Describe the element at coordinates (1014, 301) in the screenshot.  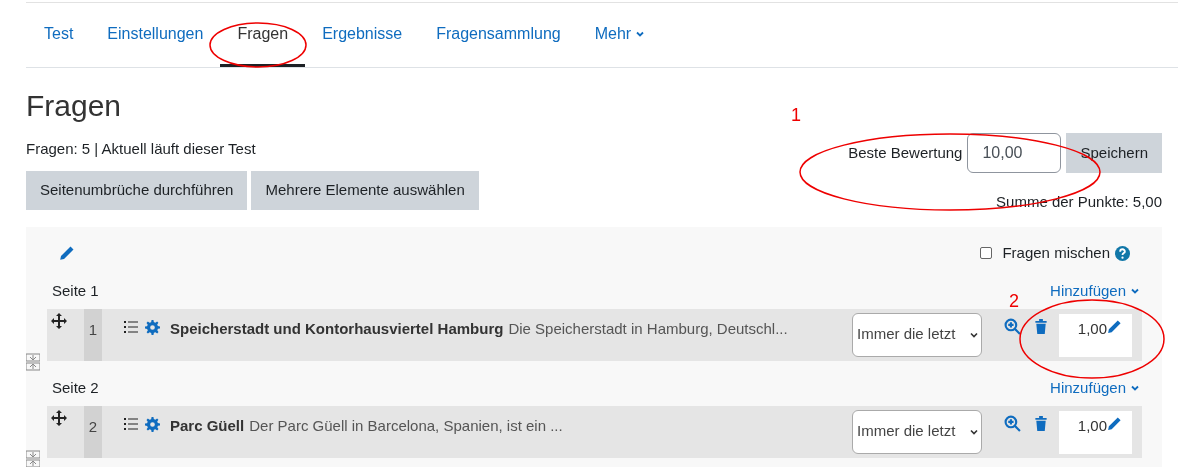
I see `annotation-number: 2` at that location.